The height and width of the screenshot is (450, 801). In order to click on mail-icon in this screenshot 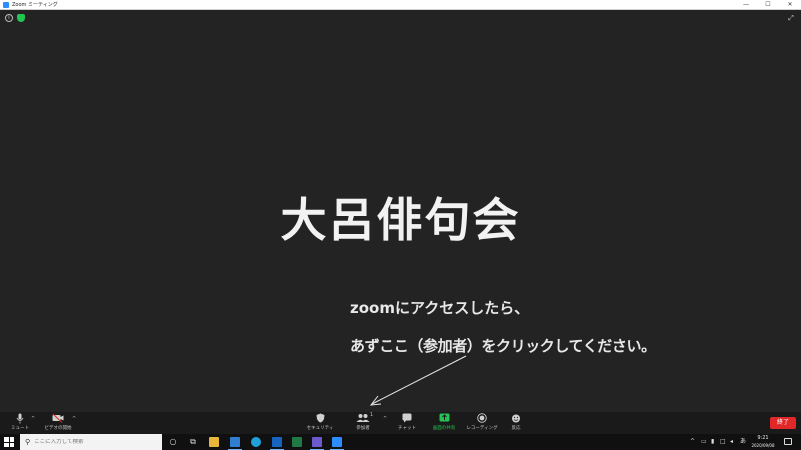, I will do `click(235, 442)`.